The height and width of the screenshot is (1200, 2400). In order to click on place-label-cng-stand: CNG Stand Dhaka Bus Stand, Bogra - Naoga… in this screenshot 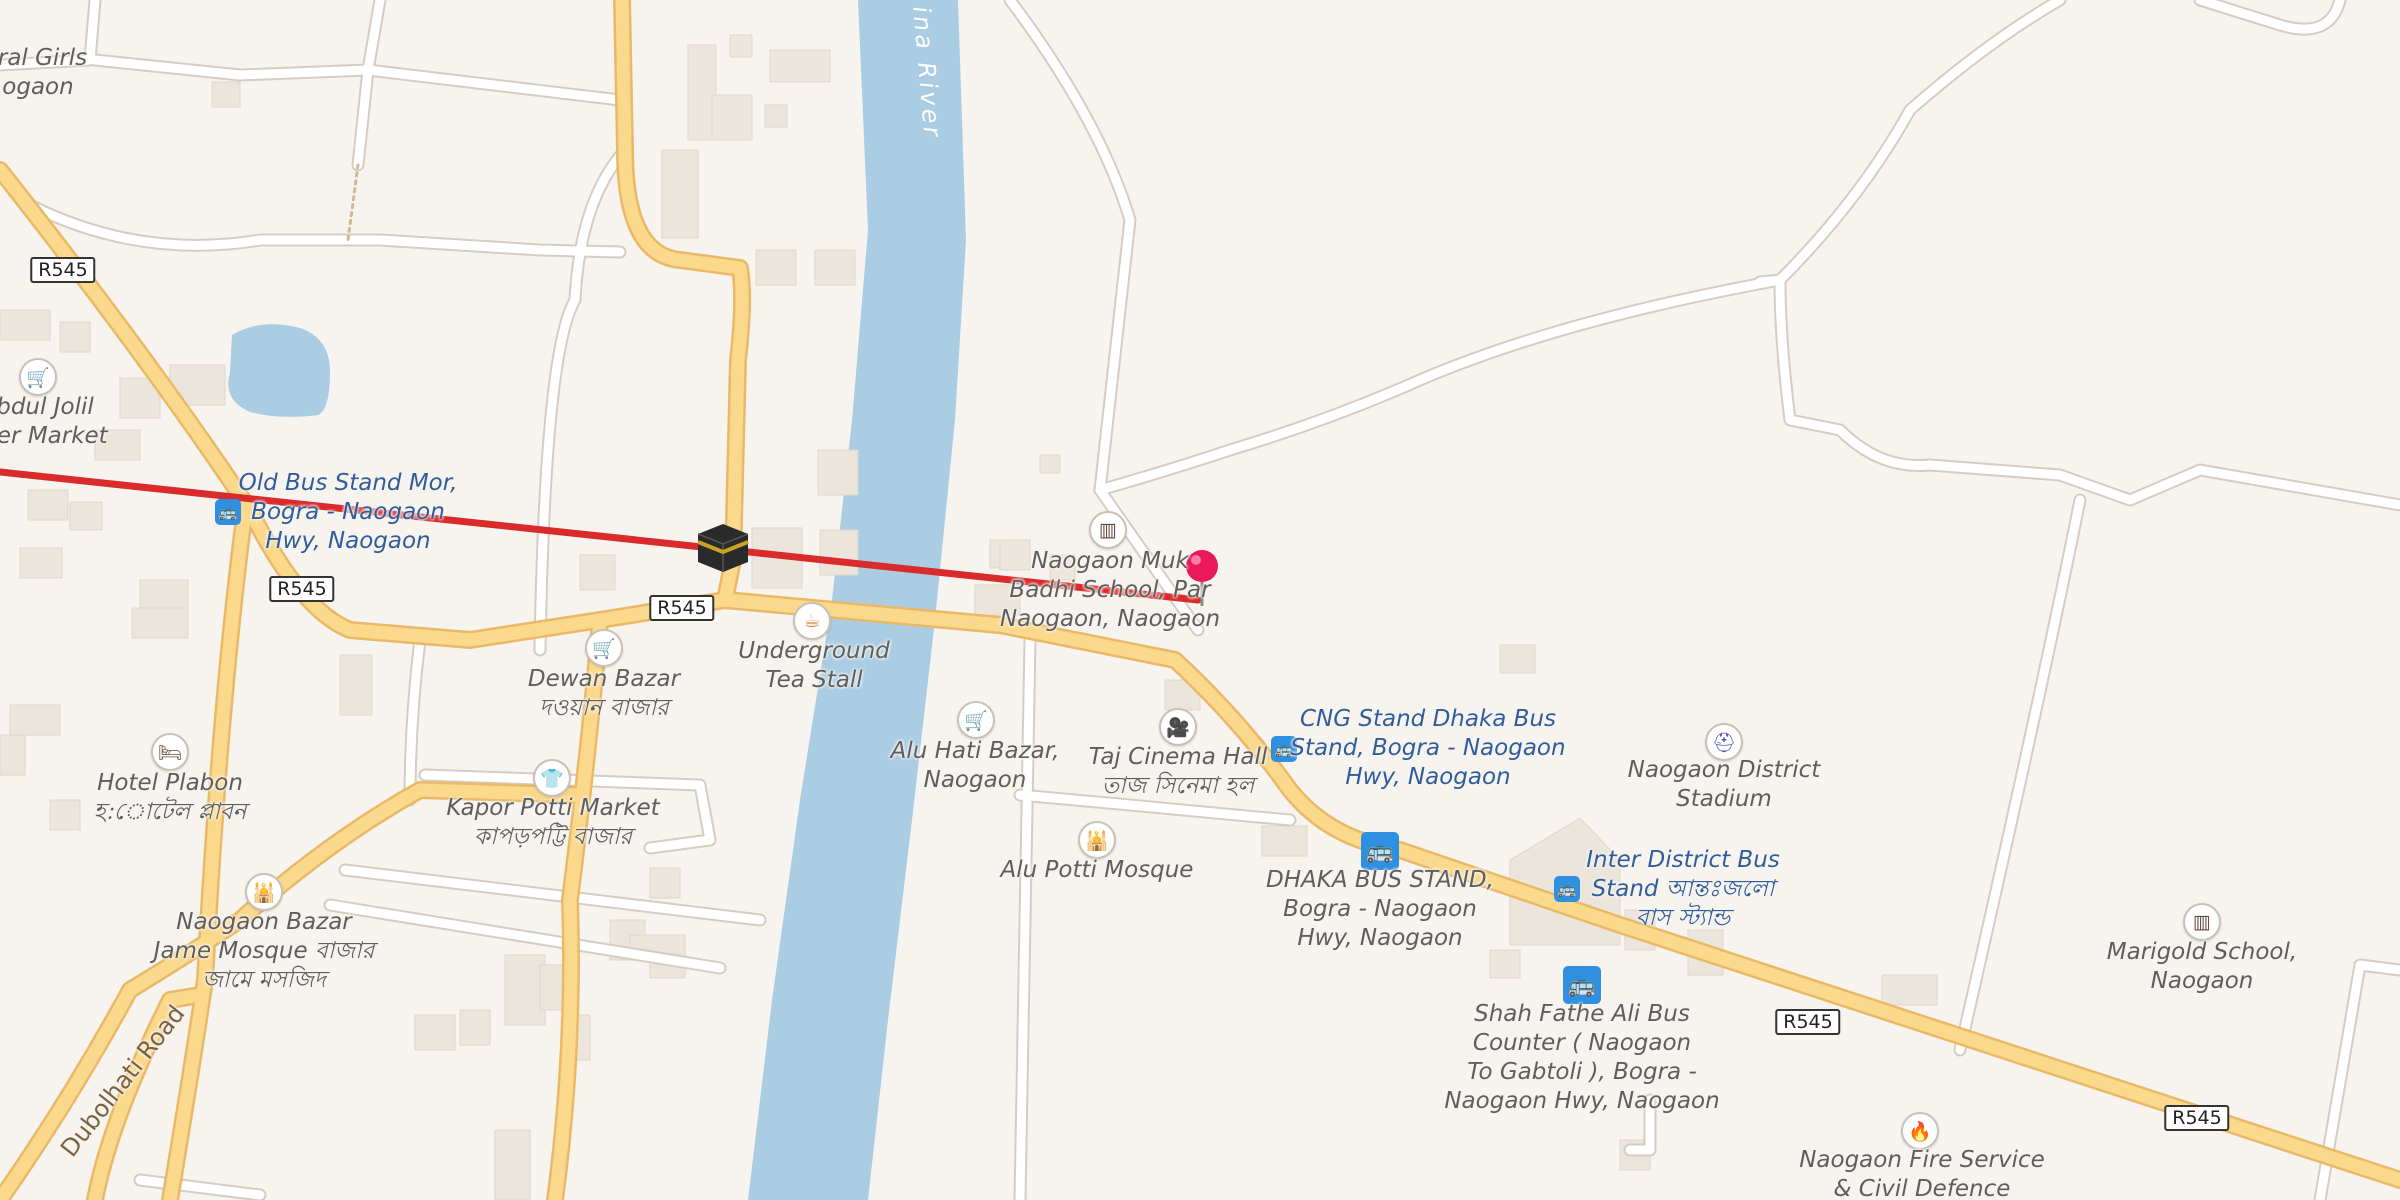, I will do `click(1427, 748)`.